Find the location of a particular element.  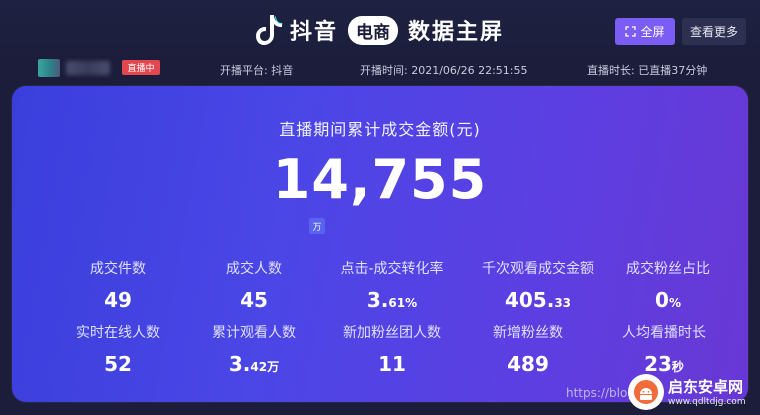

metric-label: 点击-成交转化率 is located at coordinates (392, 269).